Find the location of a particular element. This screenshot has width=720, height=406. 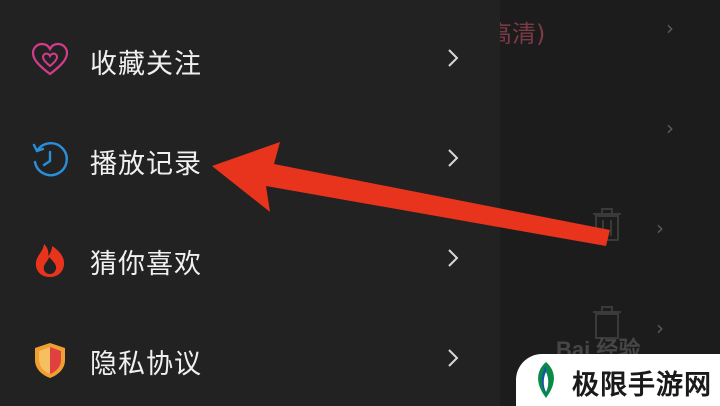

site-logo-icon is located at coordinates (546, 380).